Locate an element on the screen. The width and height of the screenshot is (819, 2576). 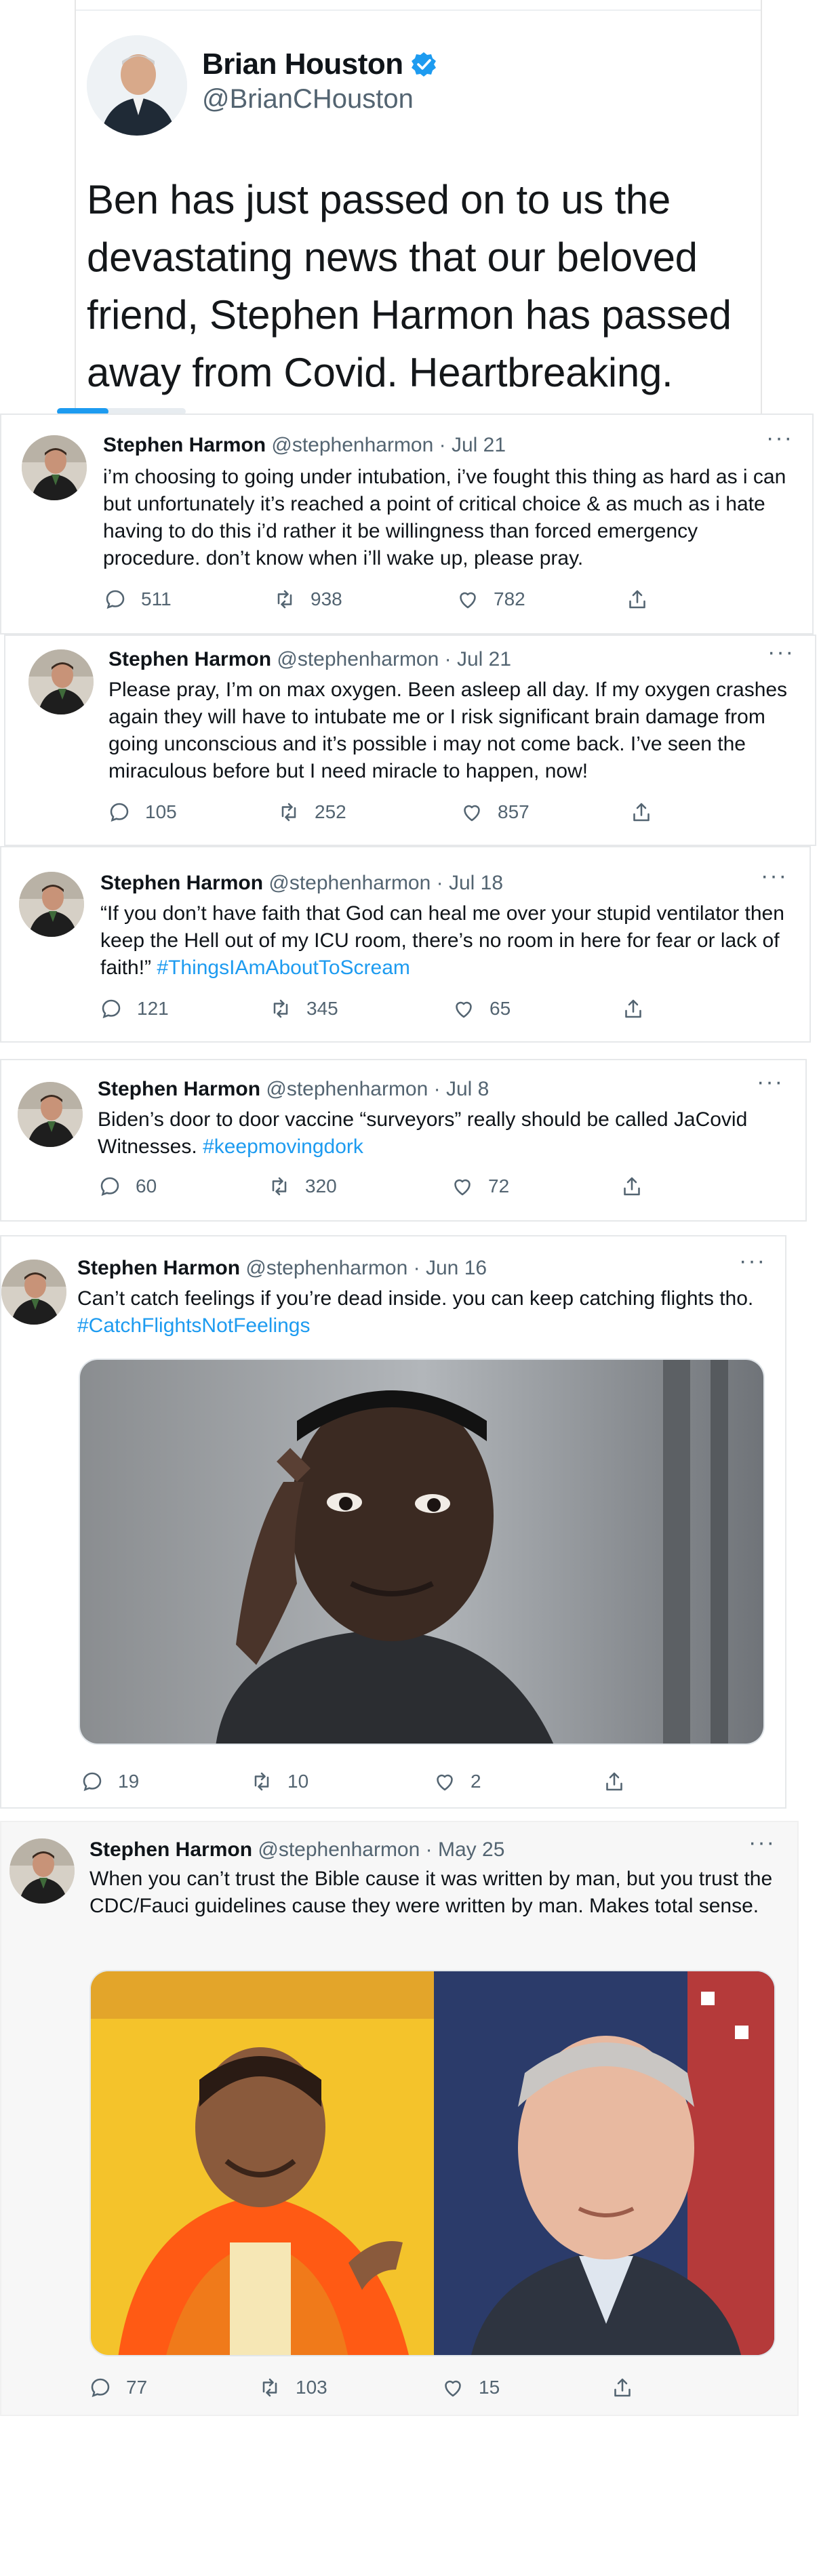
retweet-button: 345 is located at coordinates (360, 1009).